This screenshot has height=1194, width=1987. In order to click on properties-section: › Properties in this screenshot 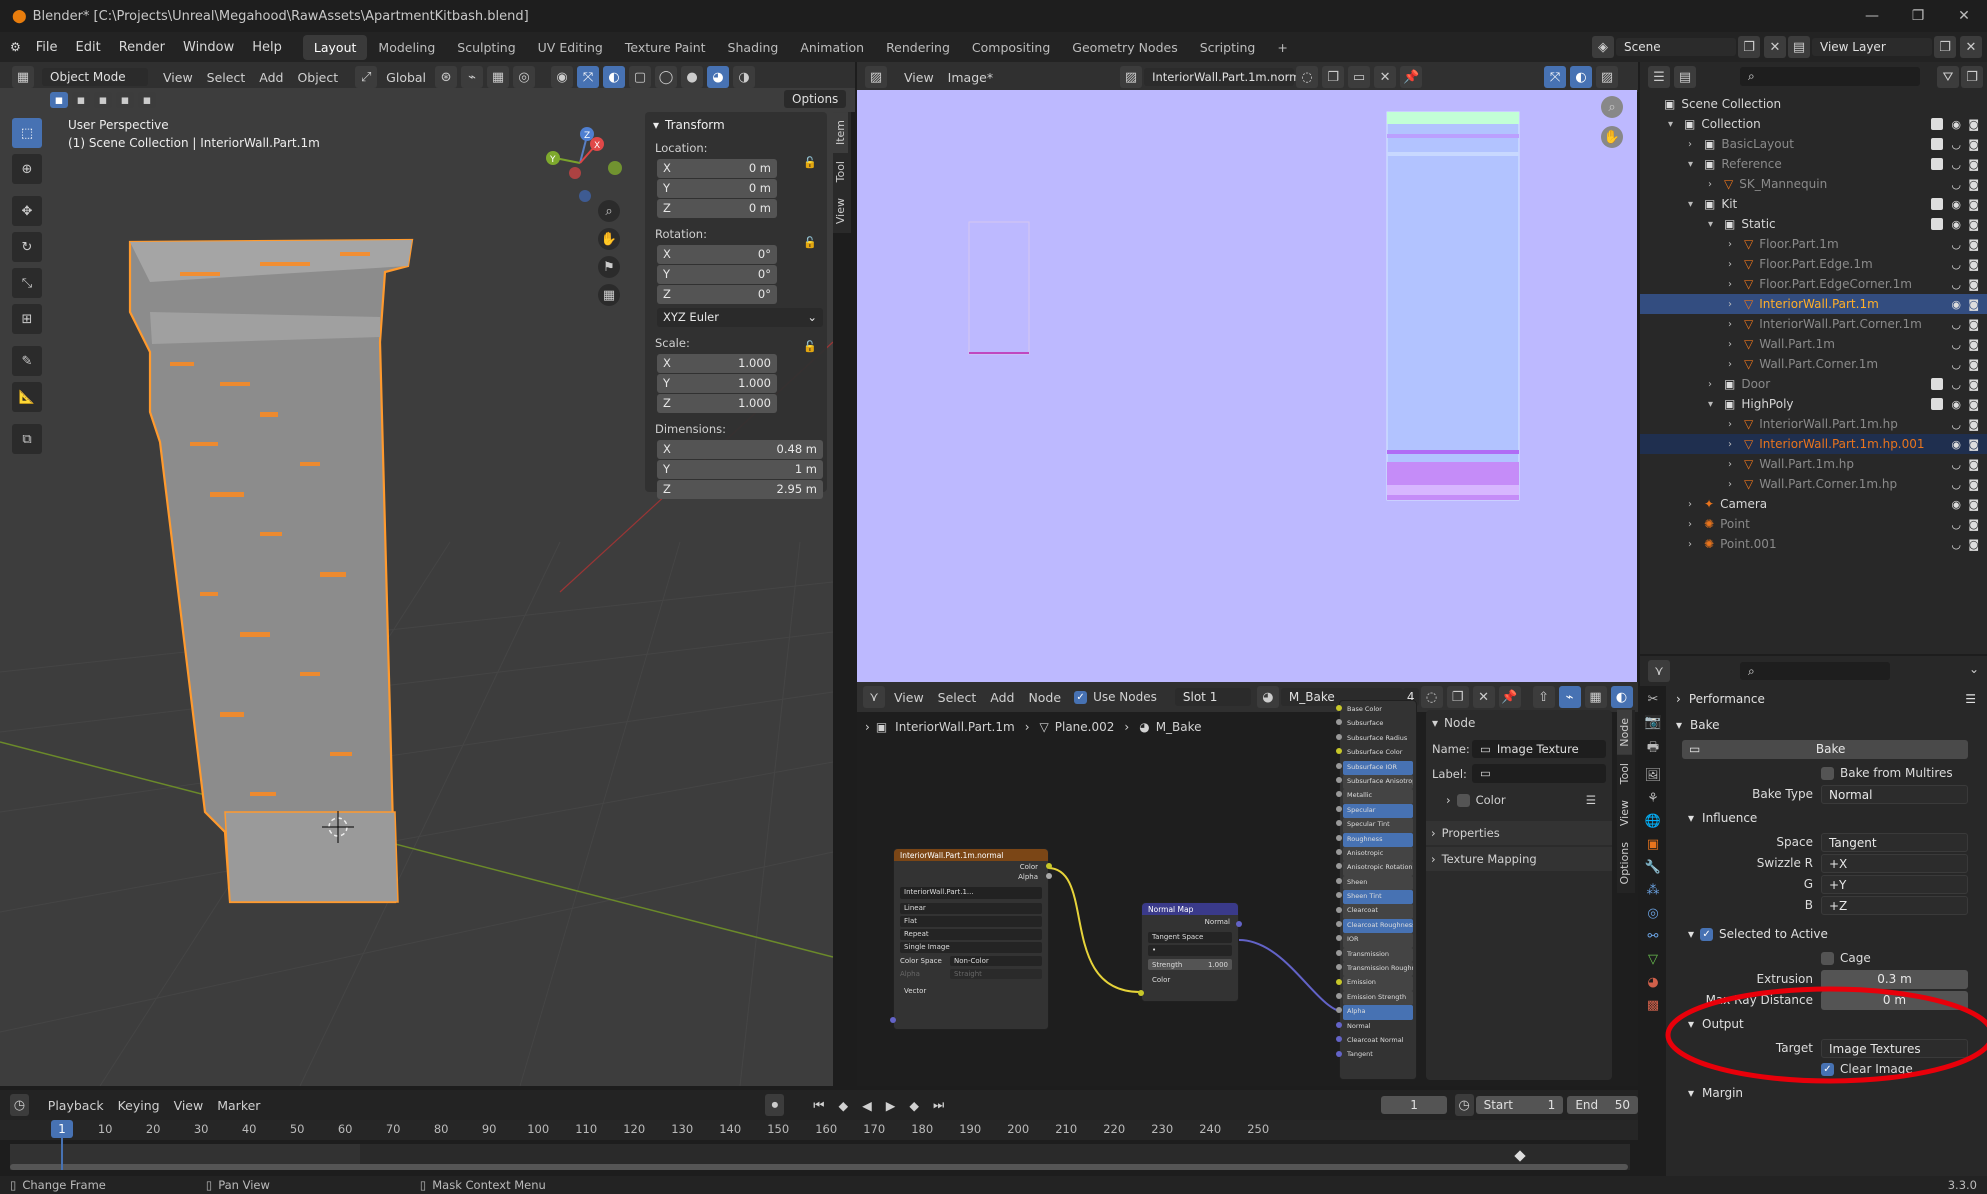, I will do `click(1519, 833)`.